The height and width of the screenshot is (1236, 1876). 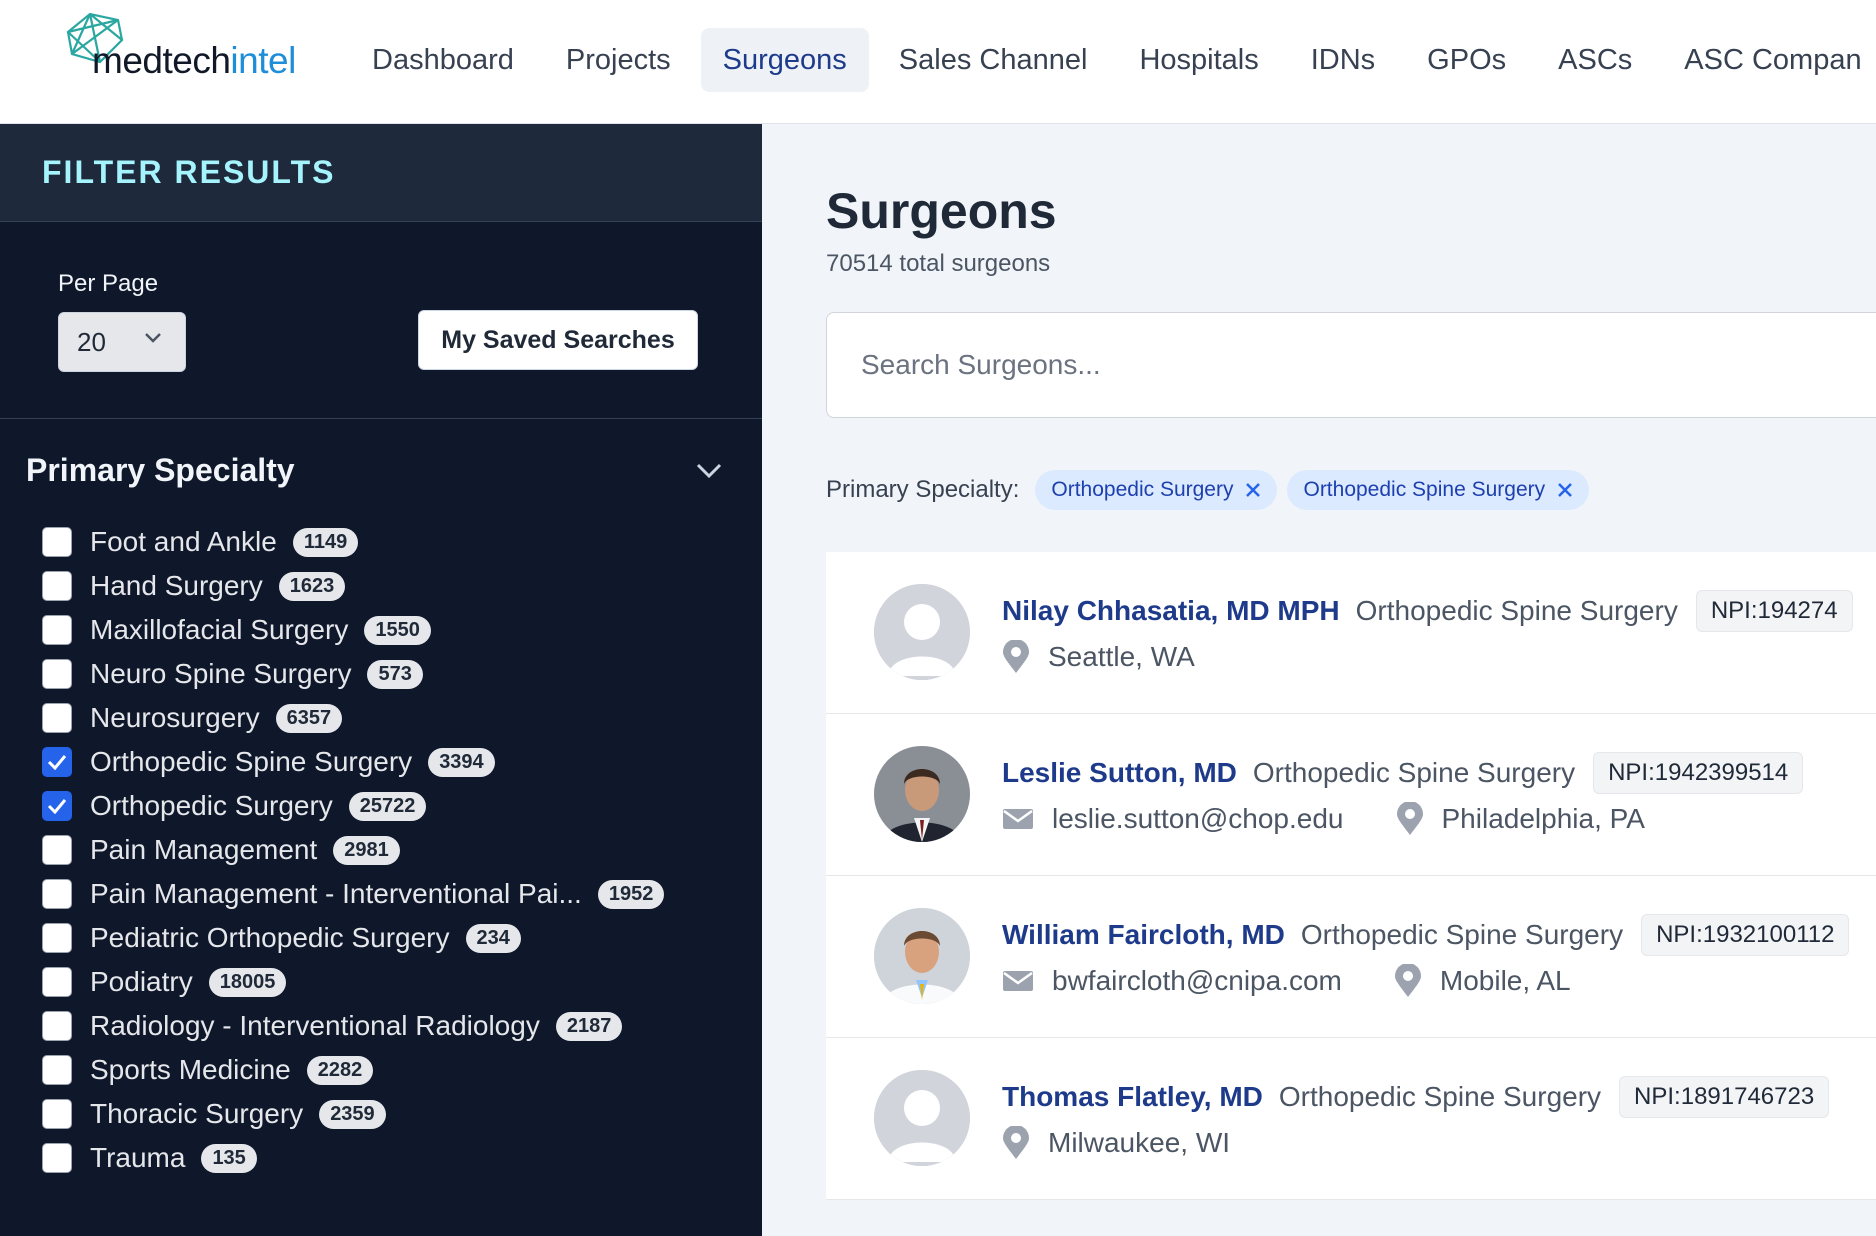 What do you see at coordinates (176, 586) in the screenshot?
I see `specialty-label: Hand Surgery` at bounding box center [176, 586].